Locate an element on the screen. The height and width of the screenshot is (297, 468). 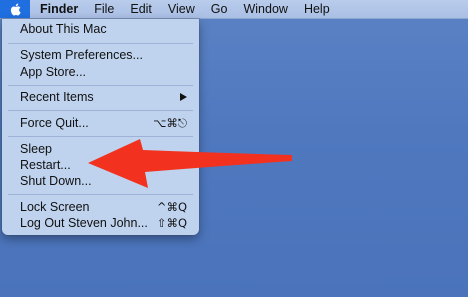
keyboard-shortcut: ⇧⌘Q is located at coordinates (171, 223).